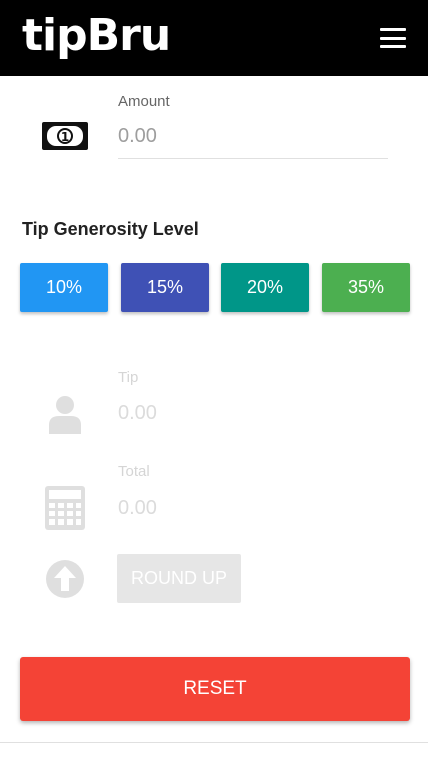 Image resolution: width=428 pixels, height=767 pixels. I want to click on tip-label: Tip, so click(128, 377).